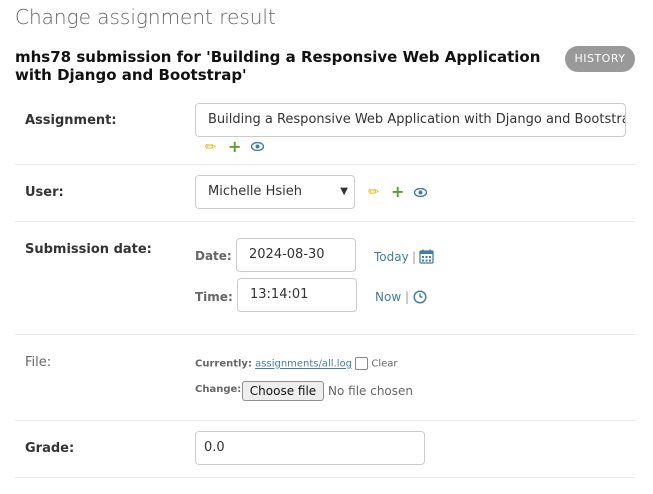 The image size is (653, 494). I want to click on user-row: User: Michelle Hsieh ▼ ✏ +, so click(325, 193).